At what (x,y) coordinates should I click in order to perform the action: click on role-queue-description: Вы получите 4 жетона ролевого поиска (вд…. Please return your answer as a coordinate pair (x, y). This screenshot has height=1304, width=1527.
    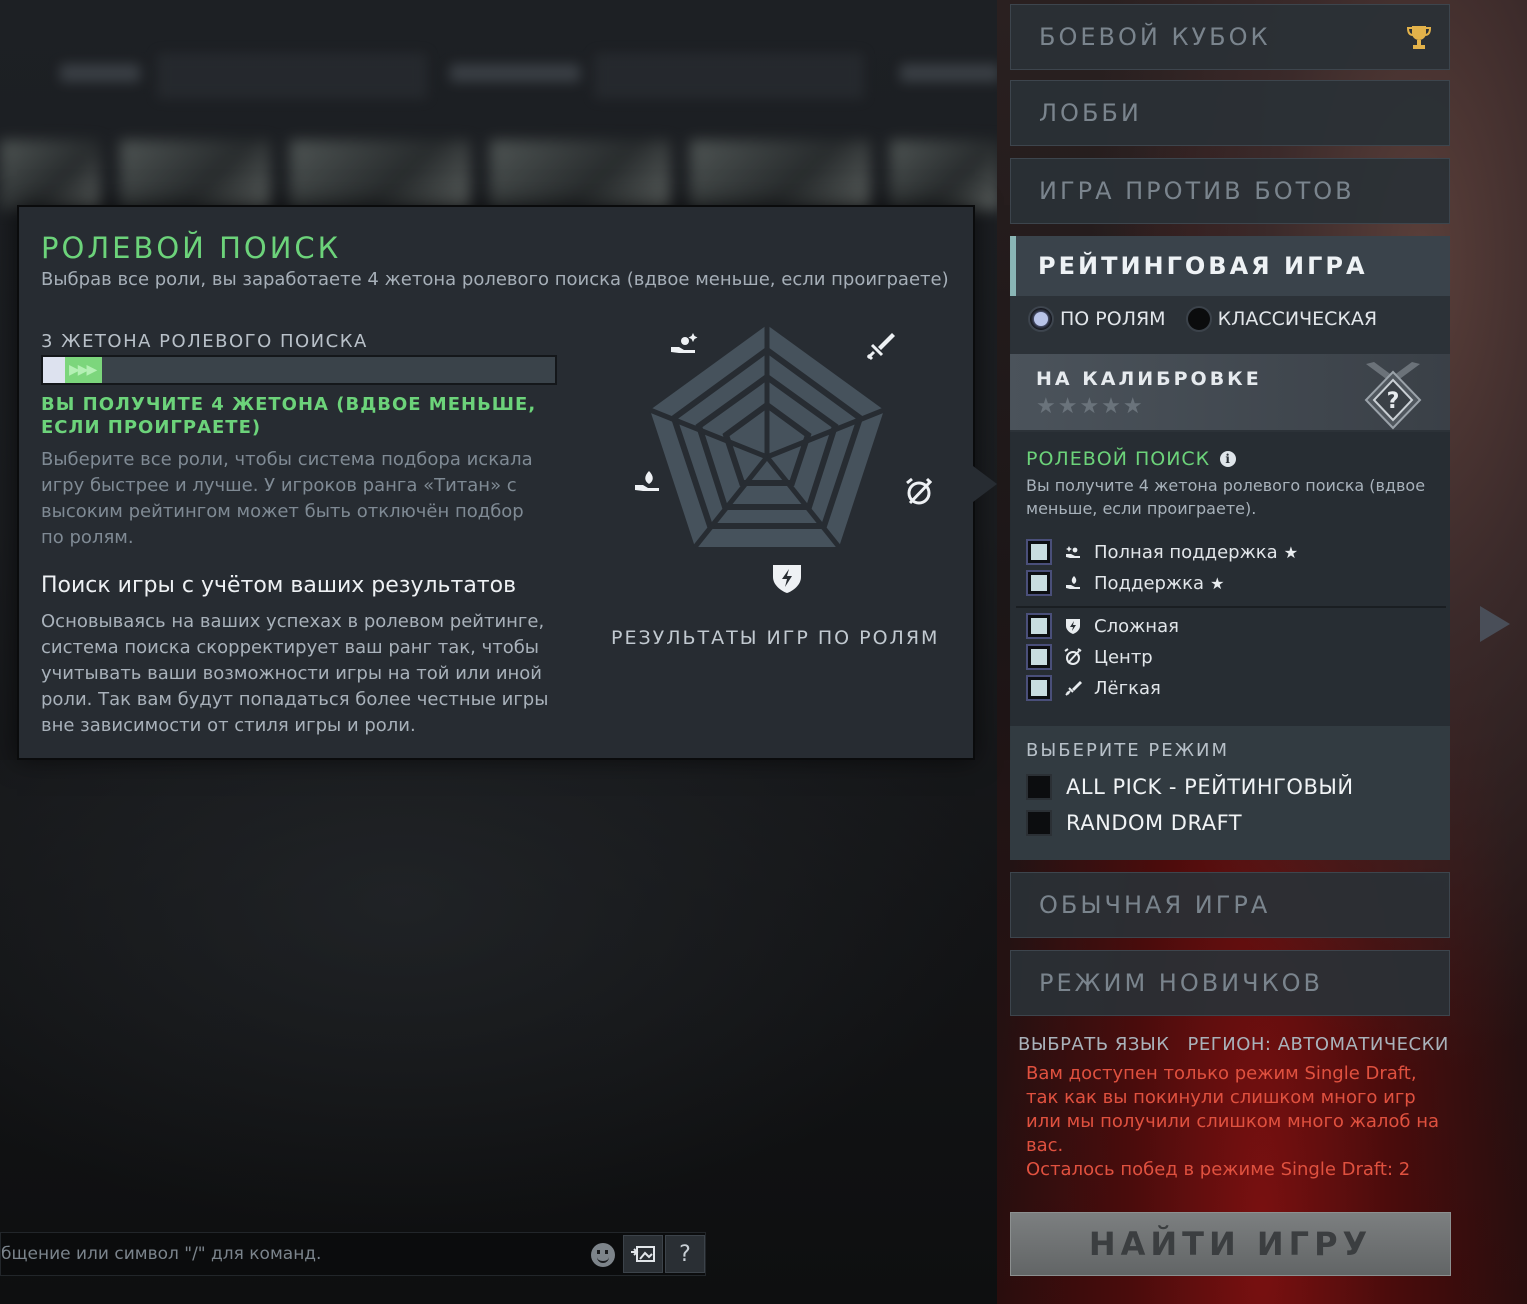
    Looking at the image, I should click on (1226, 497).